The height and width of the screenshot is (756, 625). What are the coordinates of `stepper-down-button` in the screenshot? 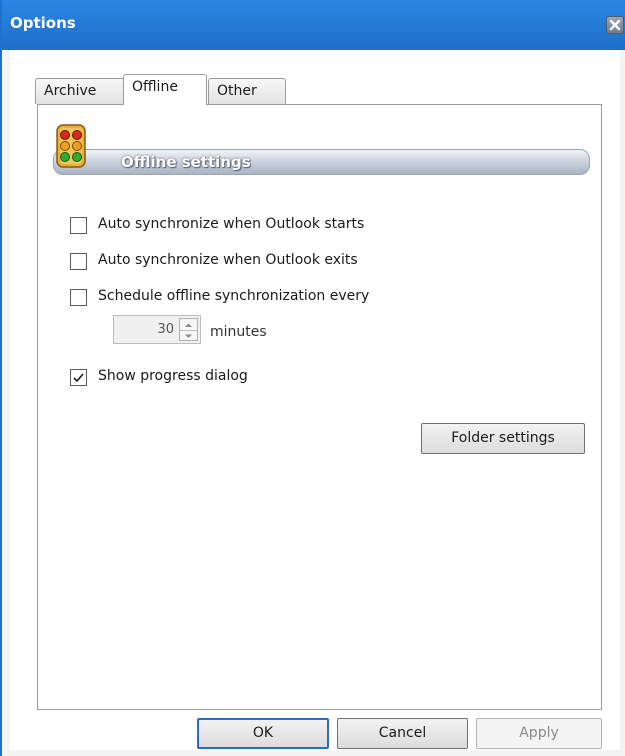 It's located at (188, 335).